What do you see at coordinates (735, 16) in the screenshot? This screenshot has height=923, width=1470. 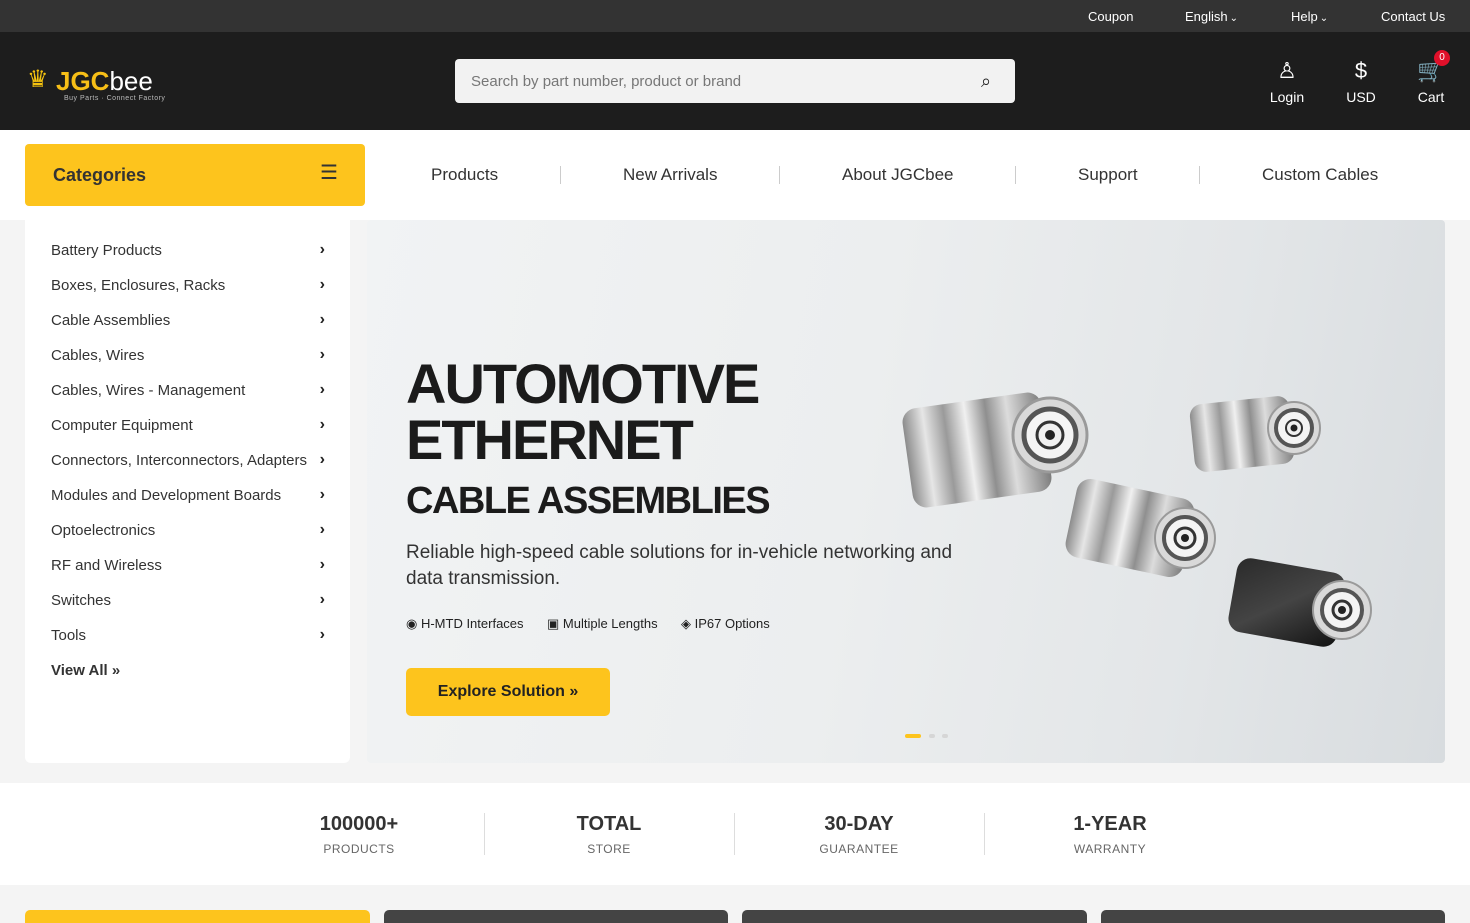 I see `top-bar: Coupon English ⌄ Help ⌄ Contact Us` at bounding box center [735, 16].